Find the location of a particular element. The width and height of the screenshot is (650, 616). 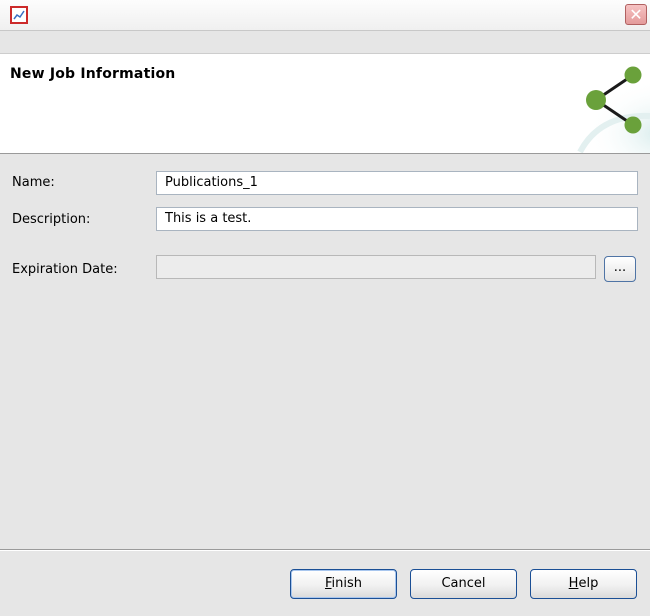

expiration-date-label: Expiration Date: is located at coordinates (65, 269).